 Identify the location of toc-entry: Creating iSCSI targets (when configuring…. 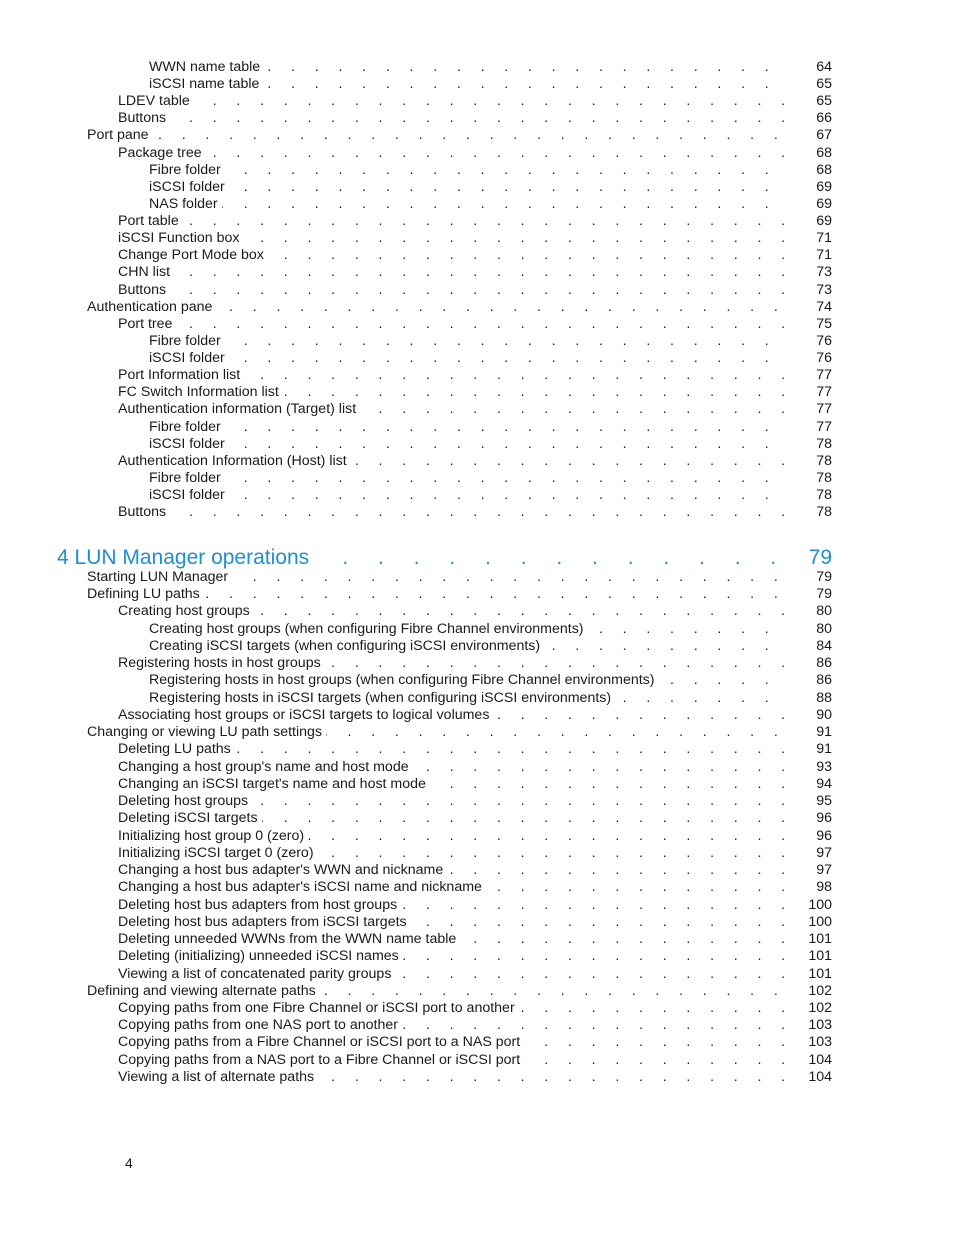
(490, 646).